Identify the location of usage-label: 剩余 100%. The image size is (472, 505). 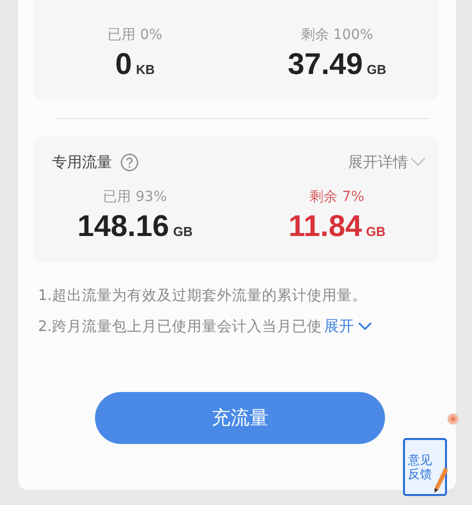
(337, 35).